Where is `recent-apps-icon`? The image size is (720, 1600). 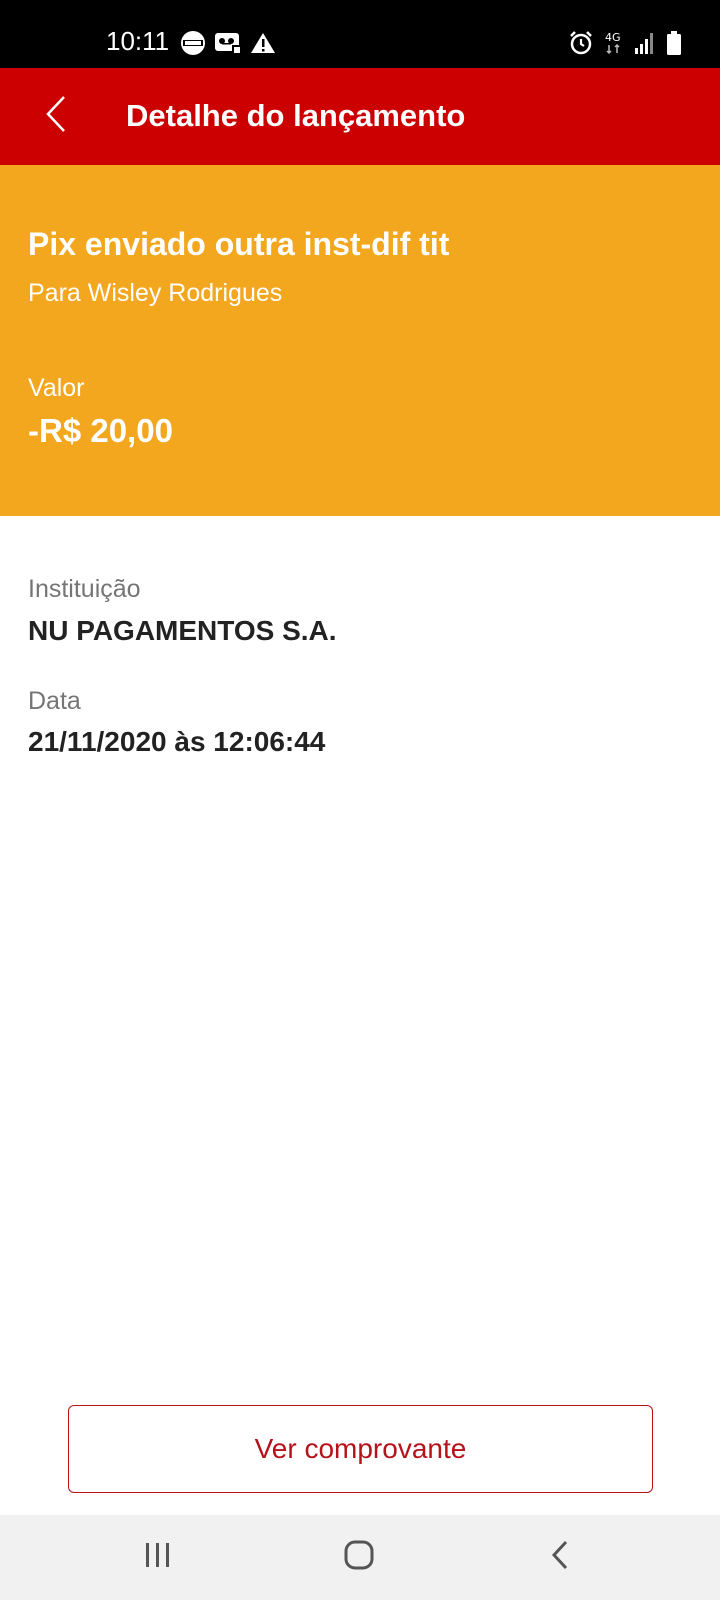
recent-apps-icon is located at coordinates (158, 1557).